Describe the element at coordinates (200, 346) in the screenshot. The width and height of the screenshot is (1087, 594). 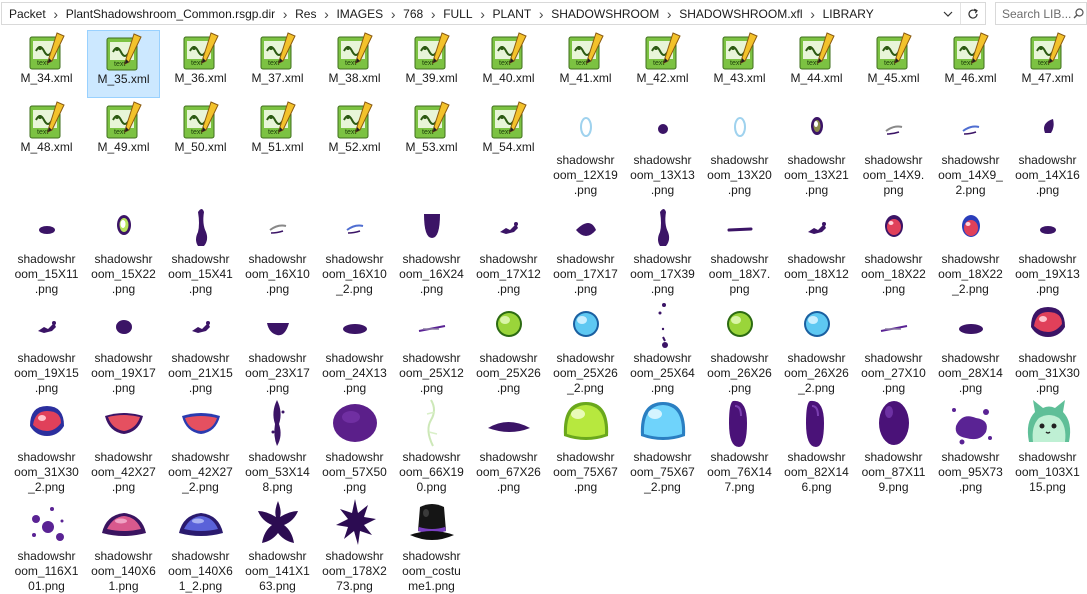
I see `file-item-png: shadowshr oom_21X15 .png` at that location.